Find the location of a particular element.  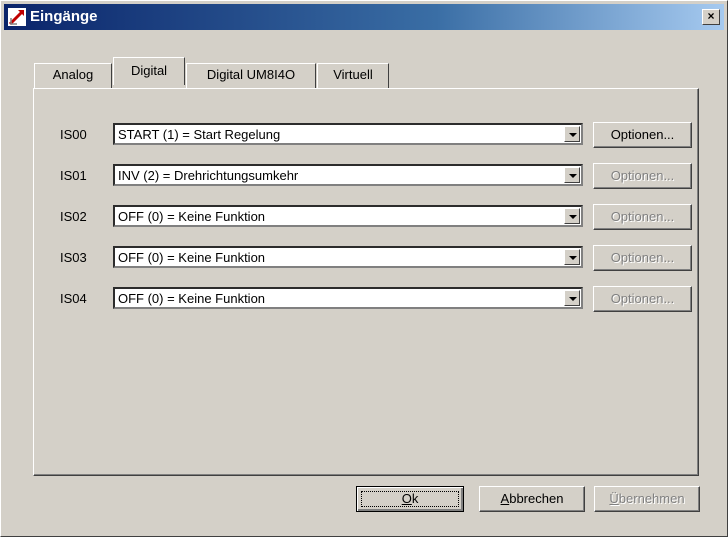

tab-virtuell: Virtuell is located at coordinates (353, 75).